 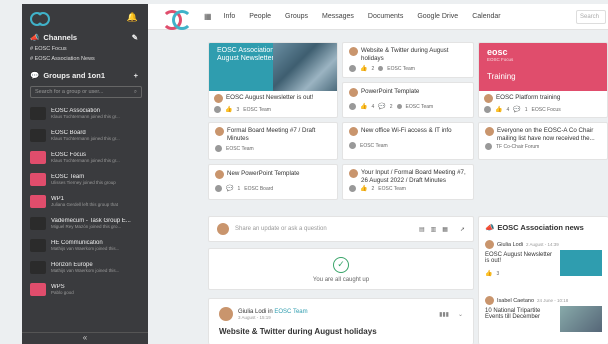 I want to click on post-title: Website & Twitter during August holidays, so click(x=341, y=331).